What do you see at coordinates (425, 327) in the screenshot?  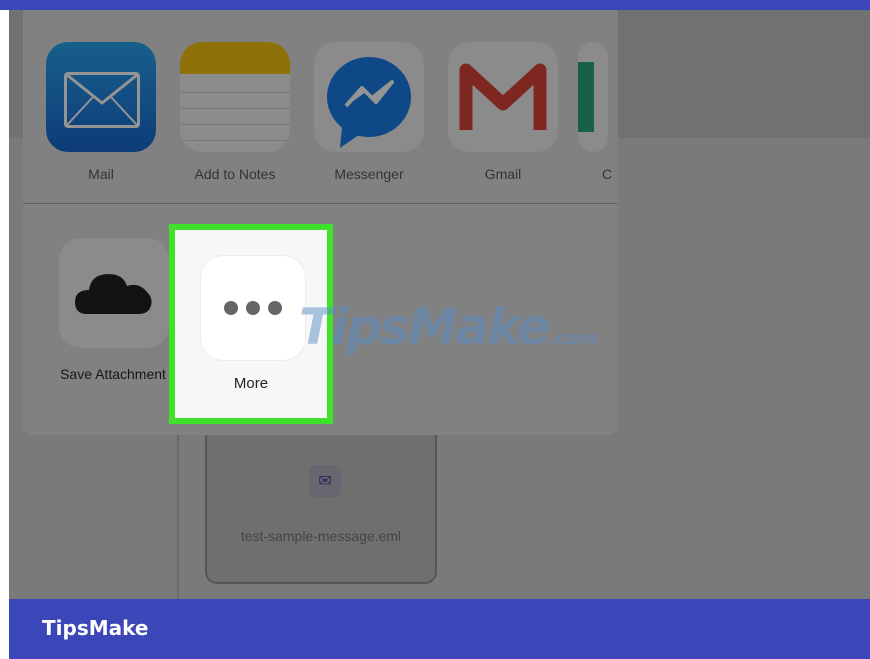 I see `watermark-text: TipsMake` at bounding box center [425, 327].